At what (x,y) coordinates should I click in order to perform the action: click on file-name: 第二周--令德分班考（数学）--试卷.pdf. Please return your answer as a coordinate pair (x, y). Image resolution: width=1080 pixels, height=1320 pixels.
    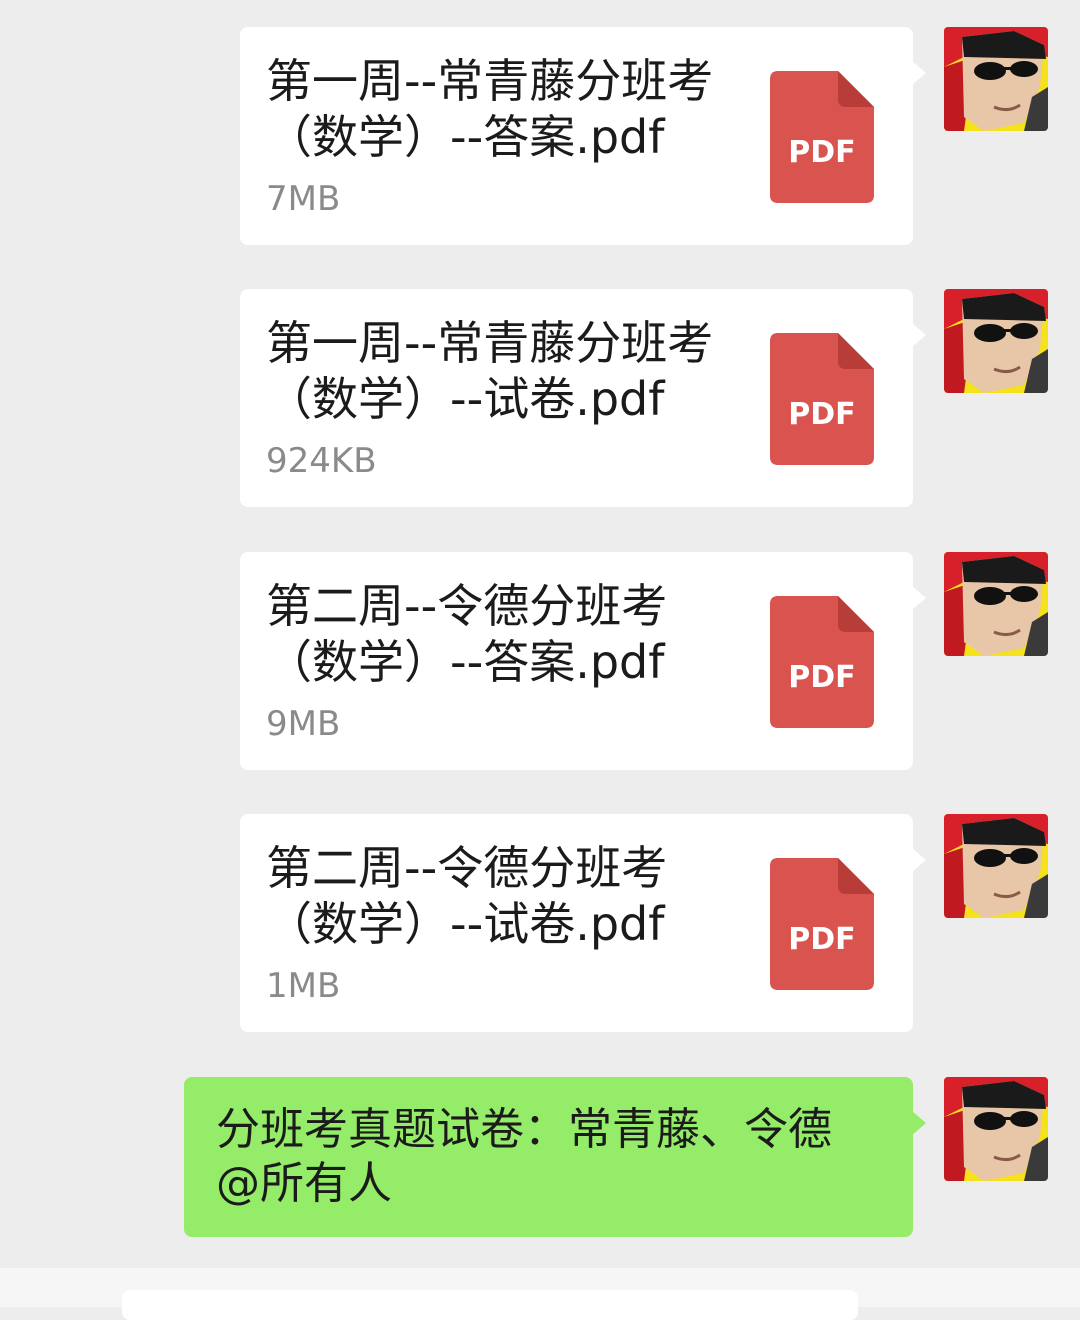
    Looking at the image, I should click on (467, 896).